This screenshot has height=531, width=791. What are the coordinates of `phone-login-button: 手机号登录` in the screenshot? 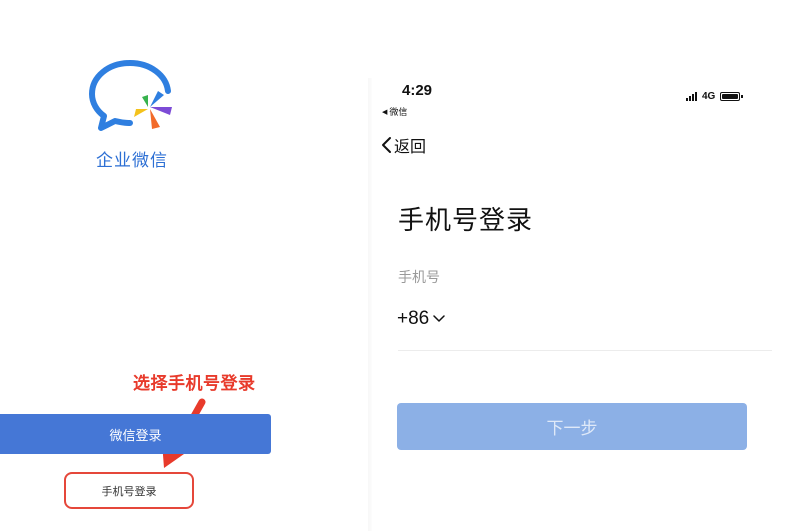 It's located at (129, 490).